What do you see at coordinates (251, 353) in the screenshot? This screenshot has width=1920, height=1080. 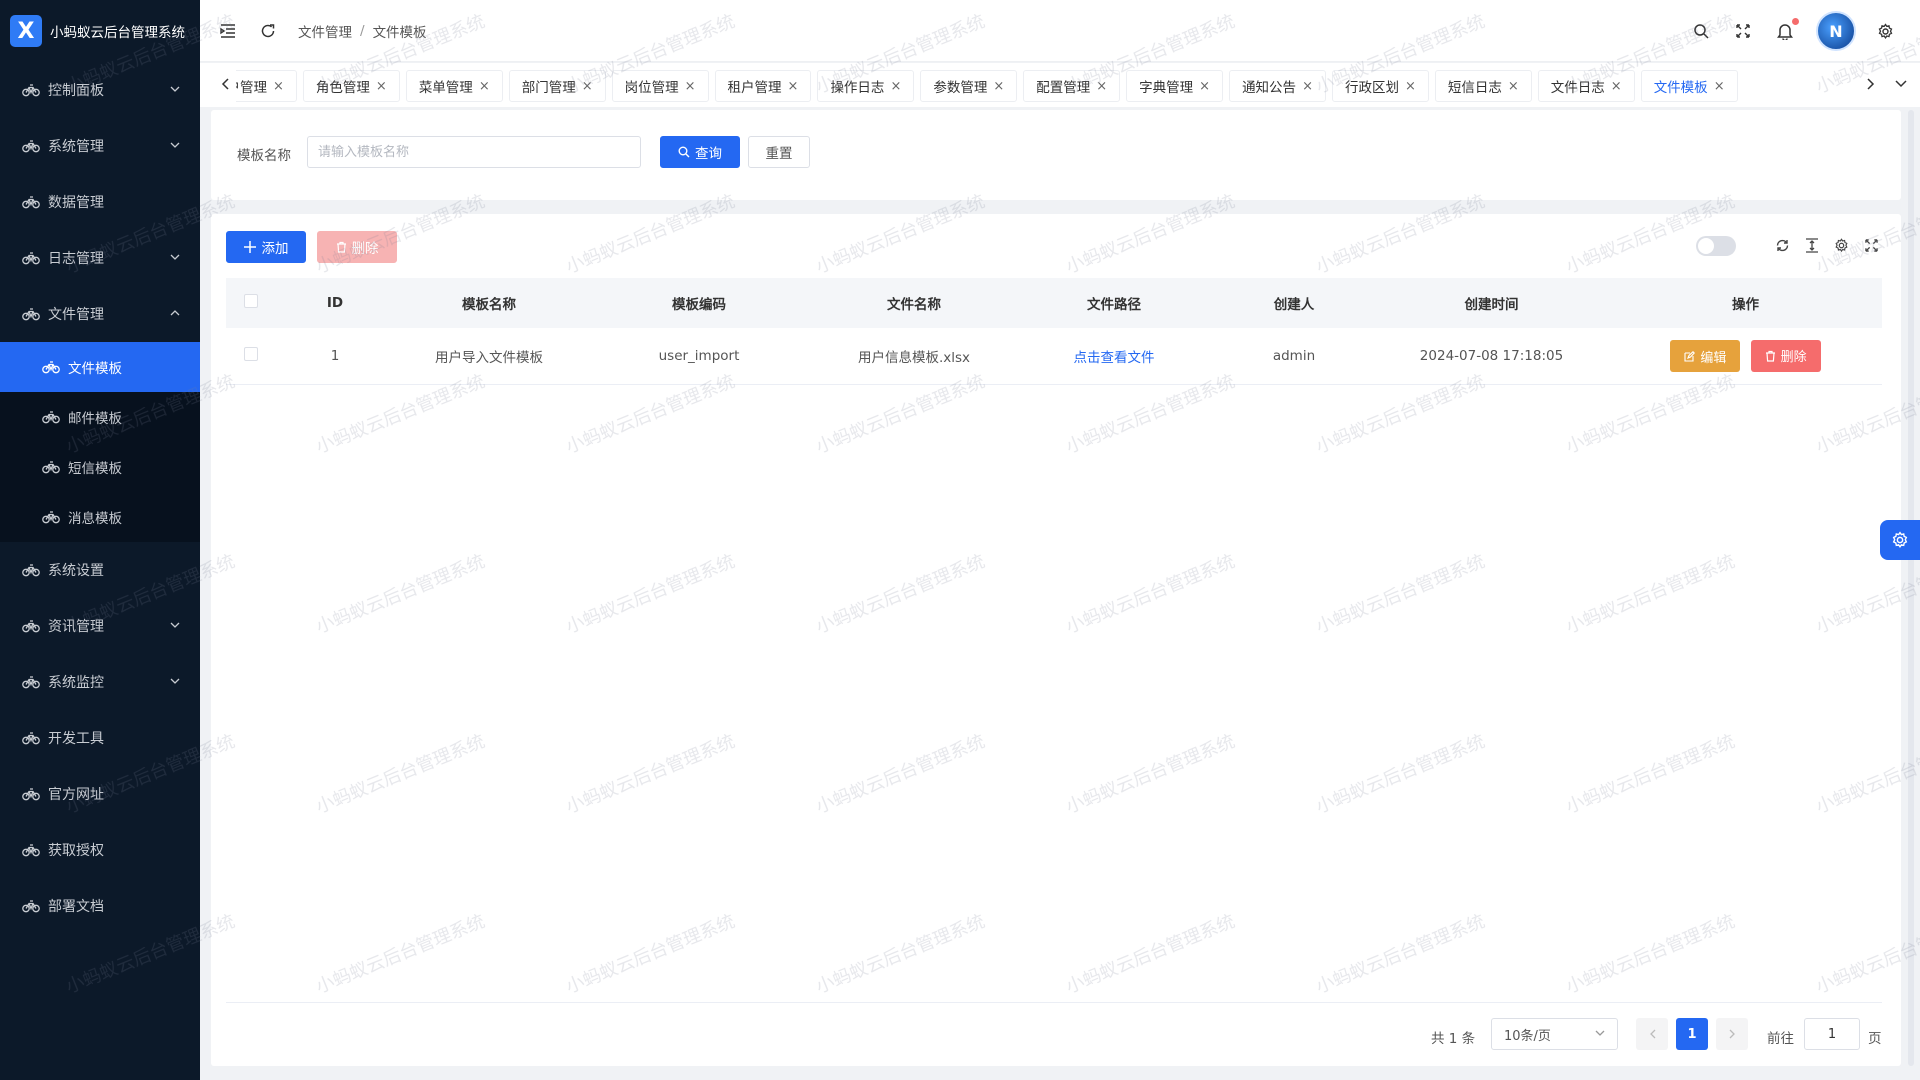 I see `row-checkbox` at bounding box center [251, 353].